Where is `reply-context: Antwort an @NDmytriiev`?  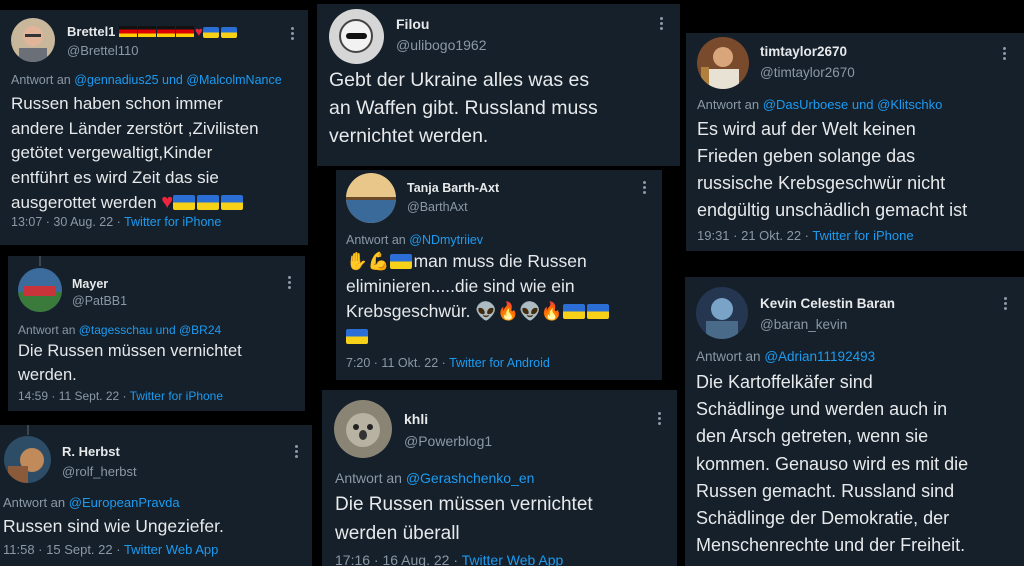
reply-context: Antwort an @NDmytriiev is located at coordinates (415, 240).